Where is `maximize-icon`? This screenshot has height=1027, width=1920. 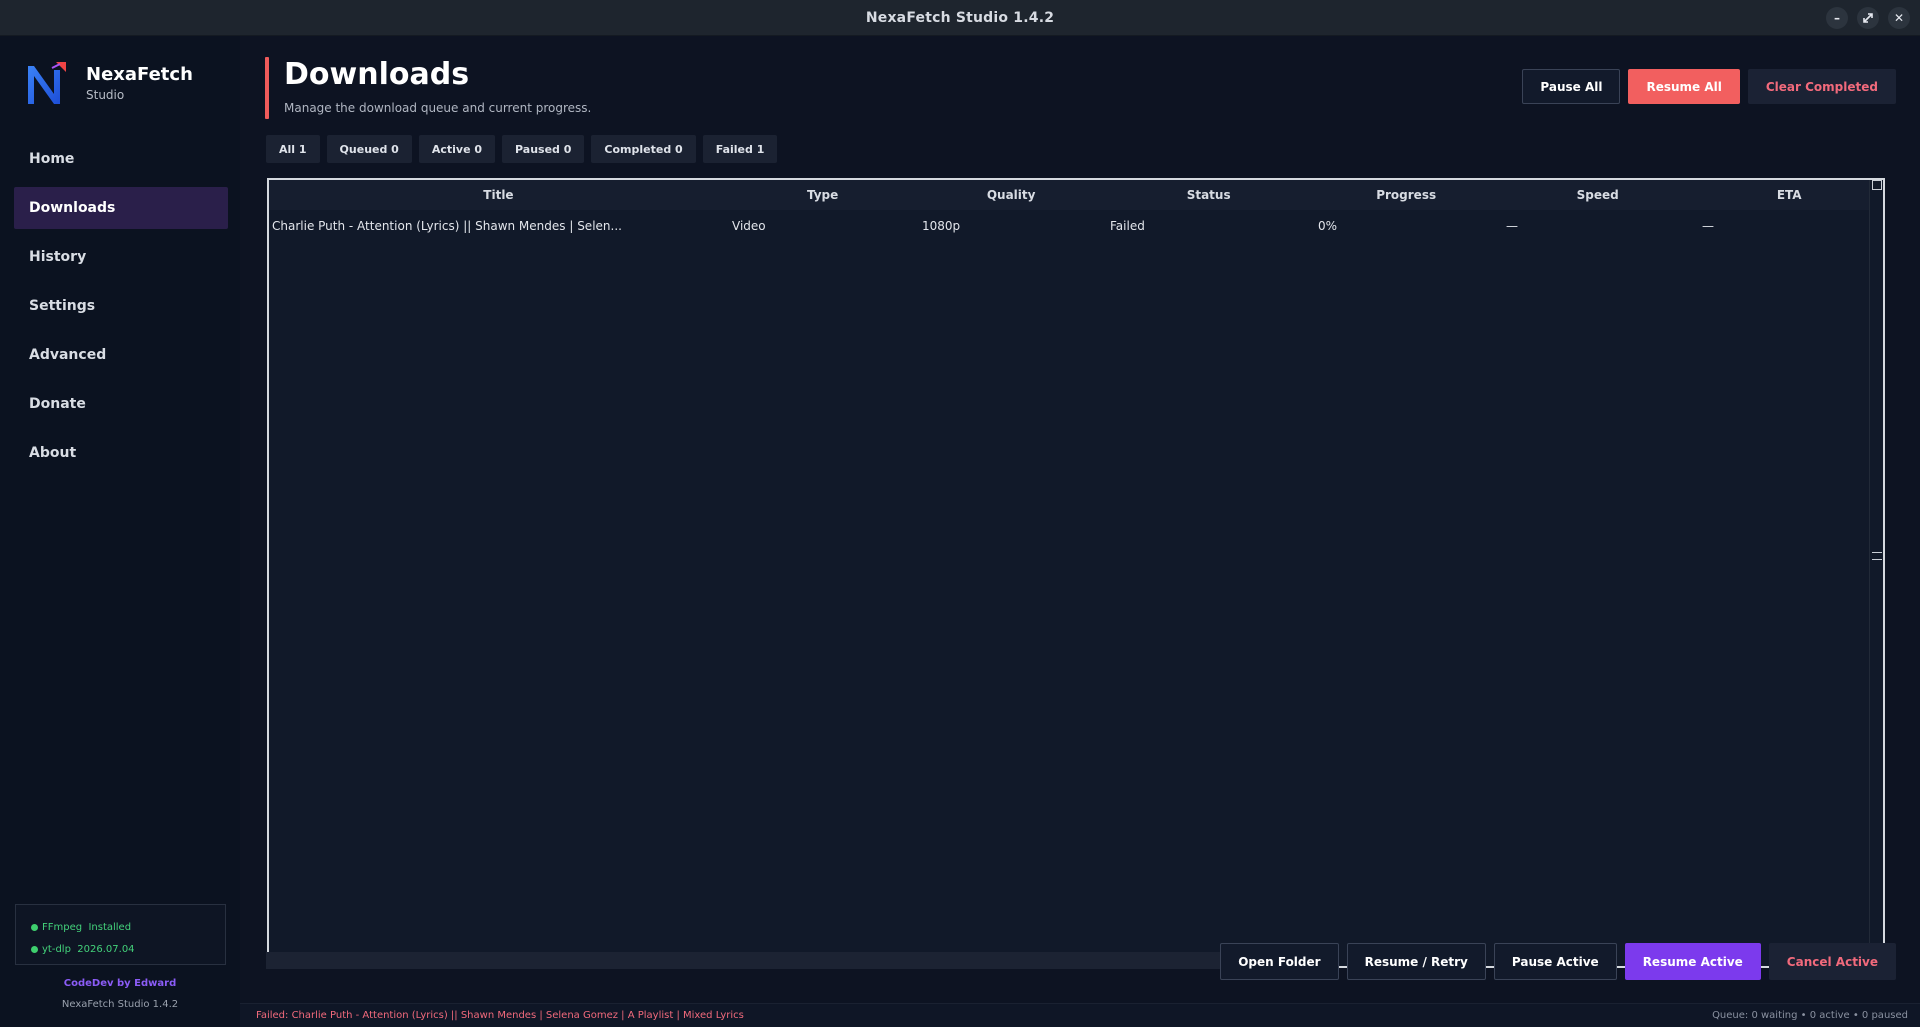 maximize-icon is located at coordinates (1868, 18).